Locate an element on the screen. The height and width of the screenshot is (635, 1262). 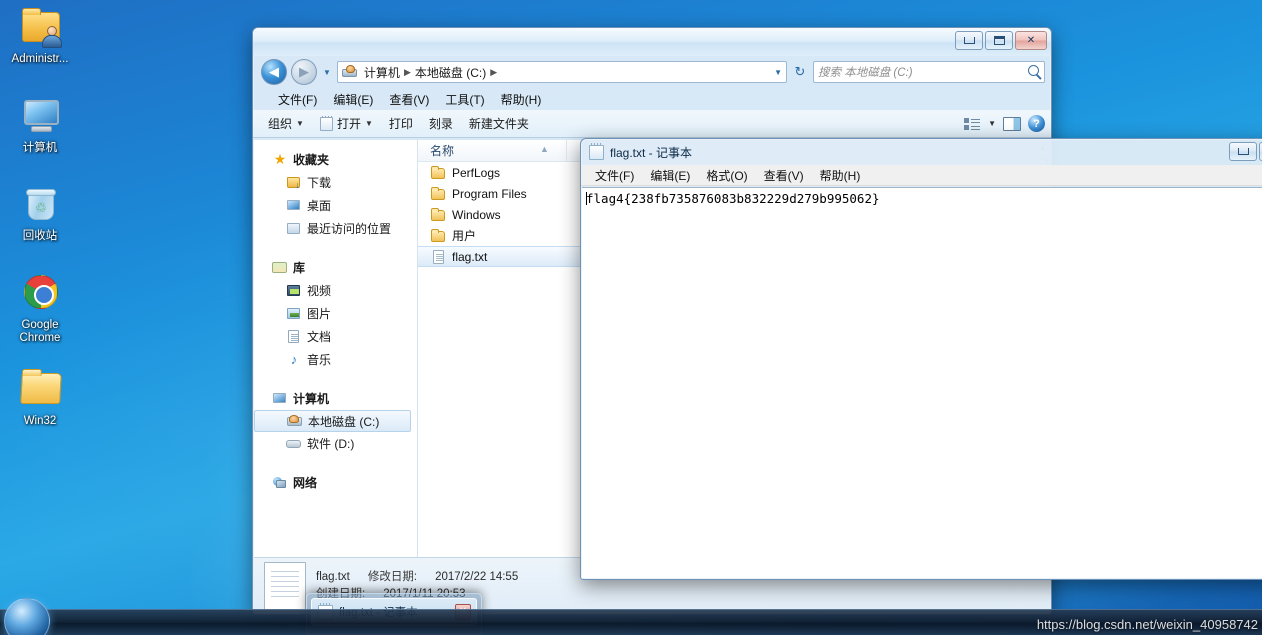
notepad-menu-file: 文件(F) is located at coordinates (614, 175).